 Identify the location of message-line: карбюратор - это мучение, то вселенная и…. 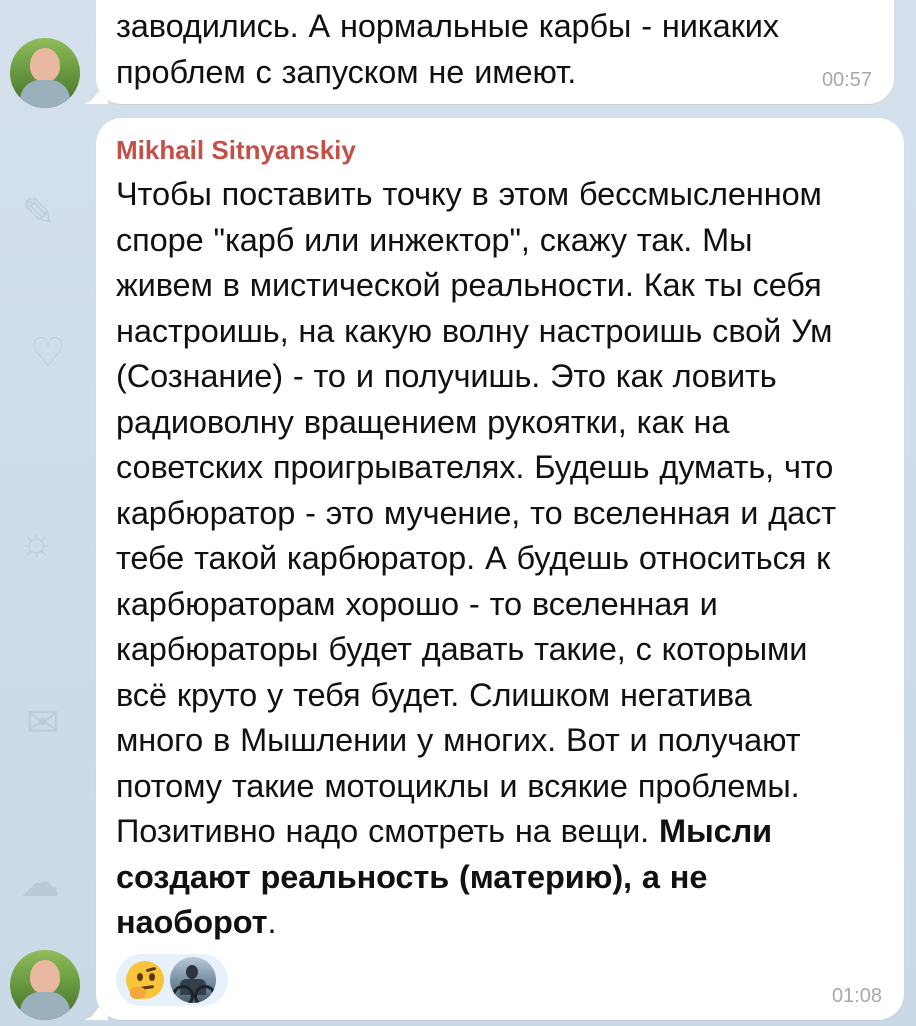
(476, 512).